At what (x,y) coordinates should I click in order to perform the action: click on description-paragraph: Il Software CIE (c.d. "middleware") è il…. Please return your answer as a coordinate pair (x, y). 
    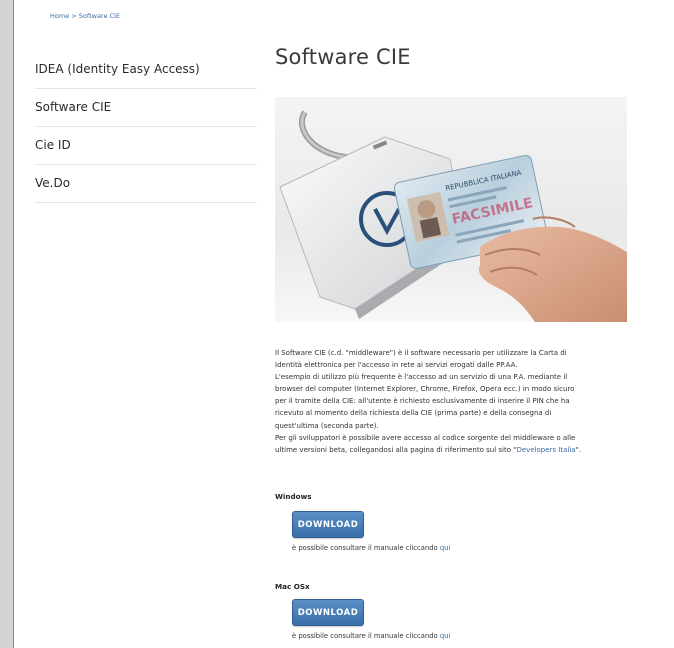
    Looking at the image, I should click on (457, 401).